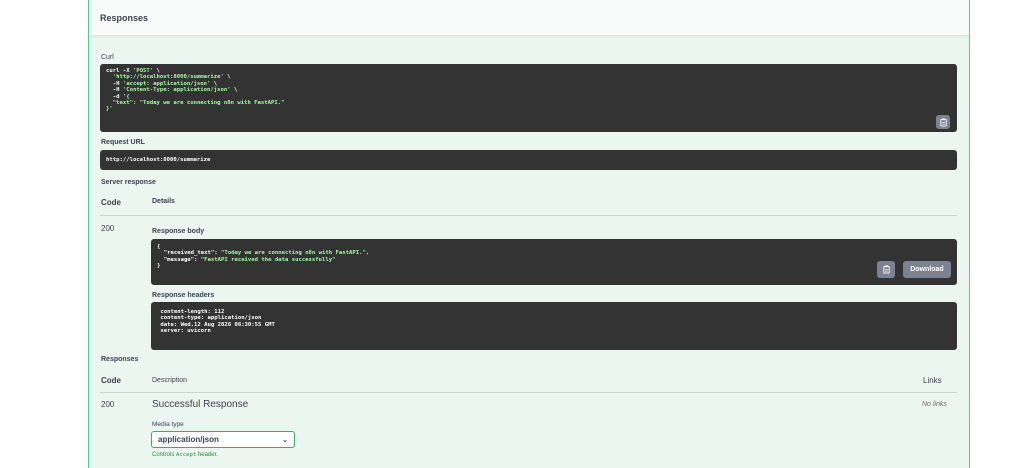 The height and width of the screenshot is (468, 1024). I want to click on code-token: curl -X, so click(119, 71).